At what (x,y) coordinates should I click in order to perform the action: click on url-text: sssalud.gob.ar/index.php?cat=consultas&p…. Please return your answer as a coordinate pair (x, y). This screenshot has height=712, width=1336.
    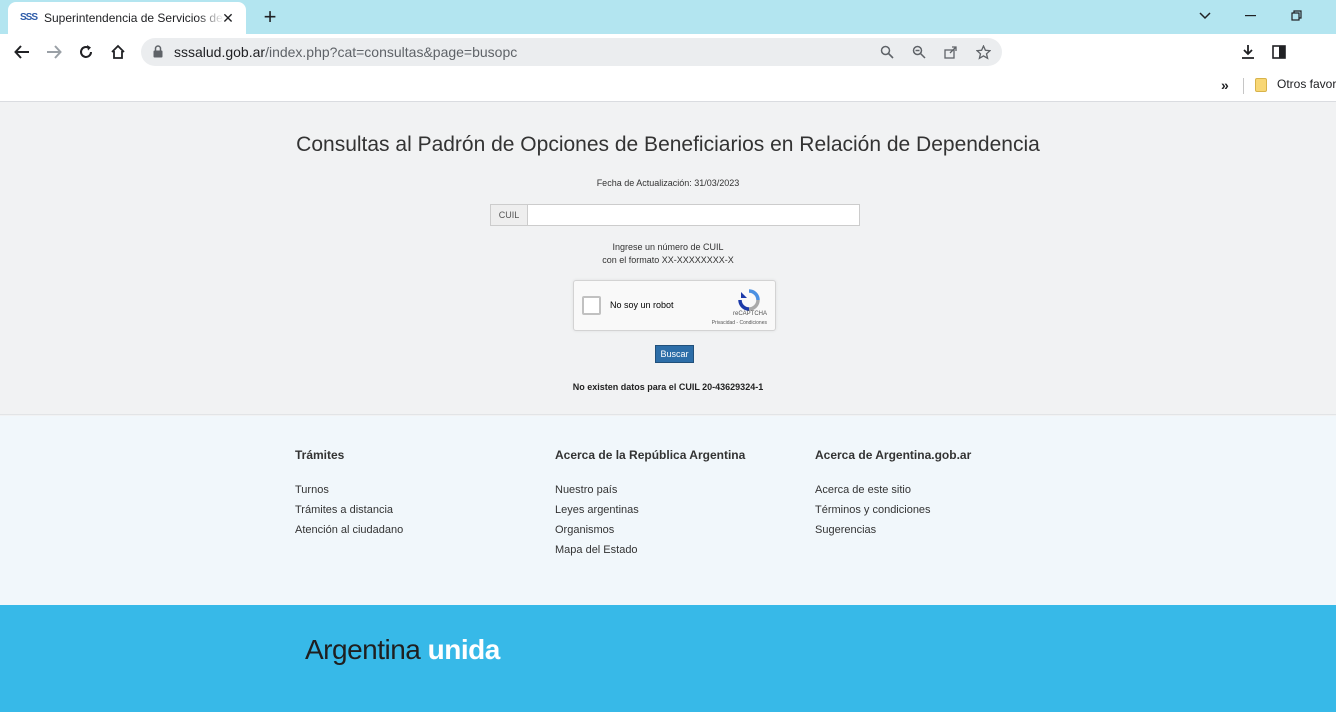
    Looking at the image, I should click on (345, 52).